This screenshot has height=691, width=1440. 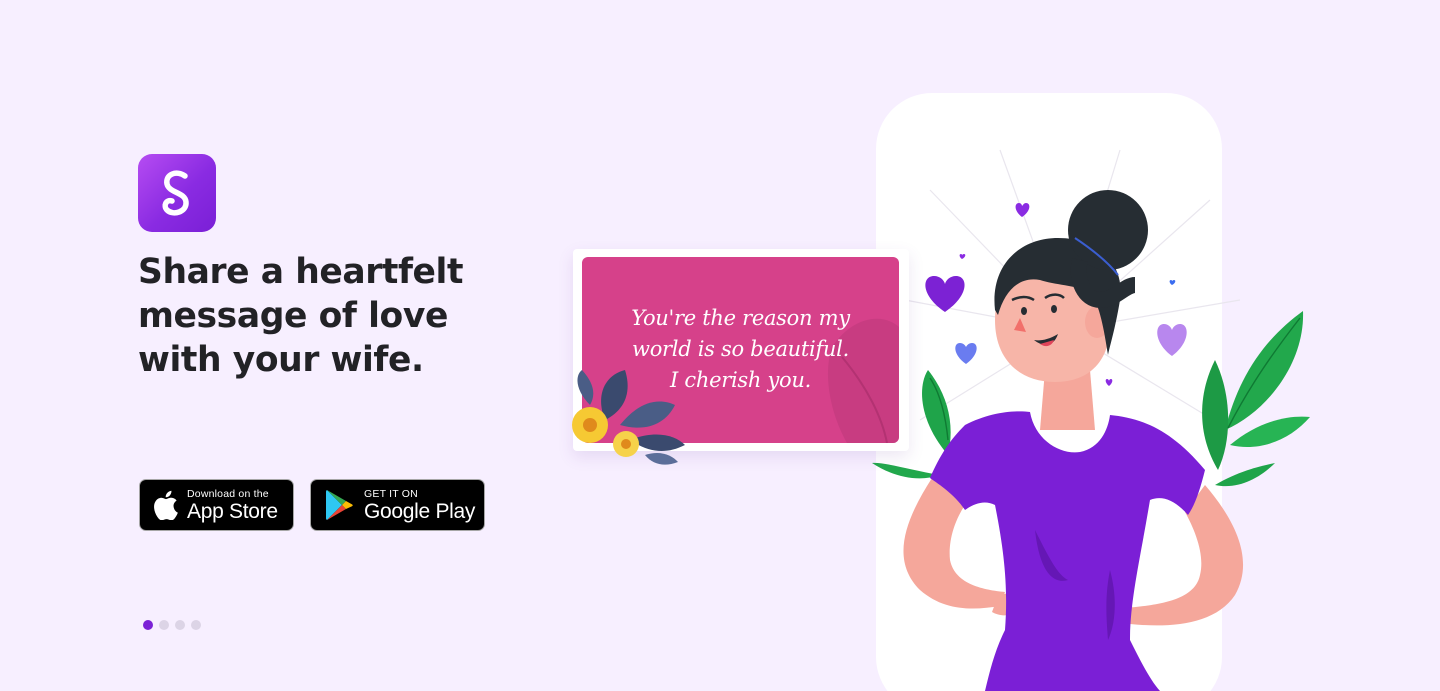 What do you see at coordinates (1256, 399) in the screenshot?
I see `right-leaves` at bounding box center [1256, 399].